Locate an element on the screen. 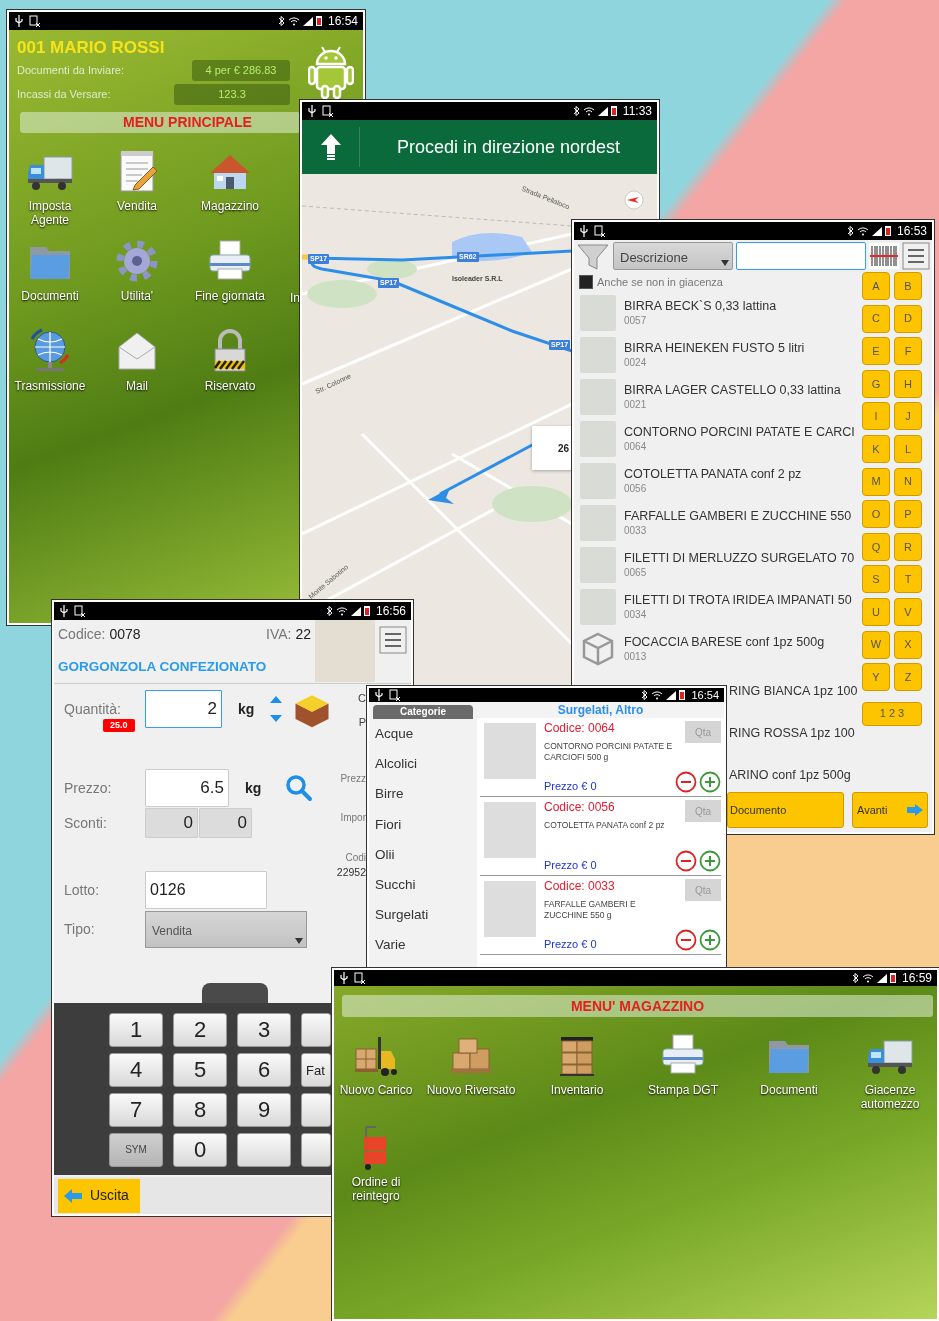  menu-item: Giacenze automezzo is located at coordinates (889, 1071).